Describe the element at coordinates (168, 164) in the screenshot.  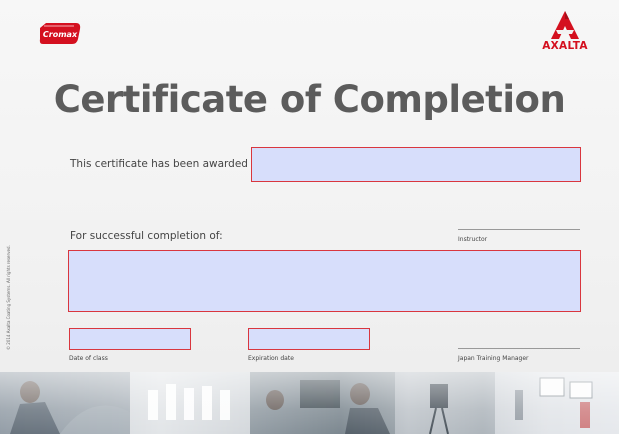
I see `awarded-to-label: This certificate has been awarded to:` at that location.